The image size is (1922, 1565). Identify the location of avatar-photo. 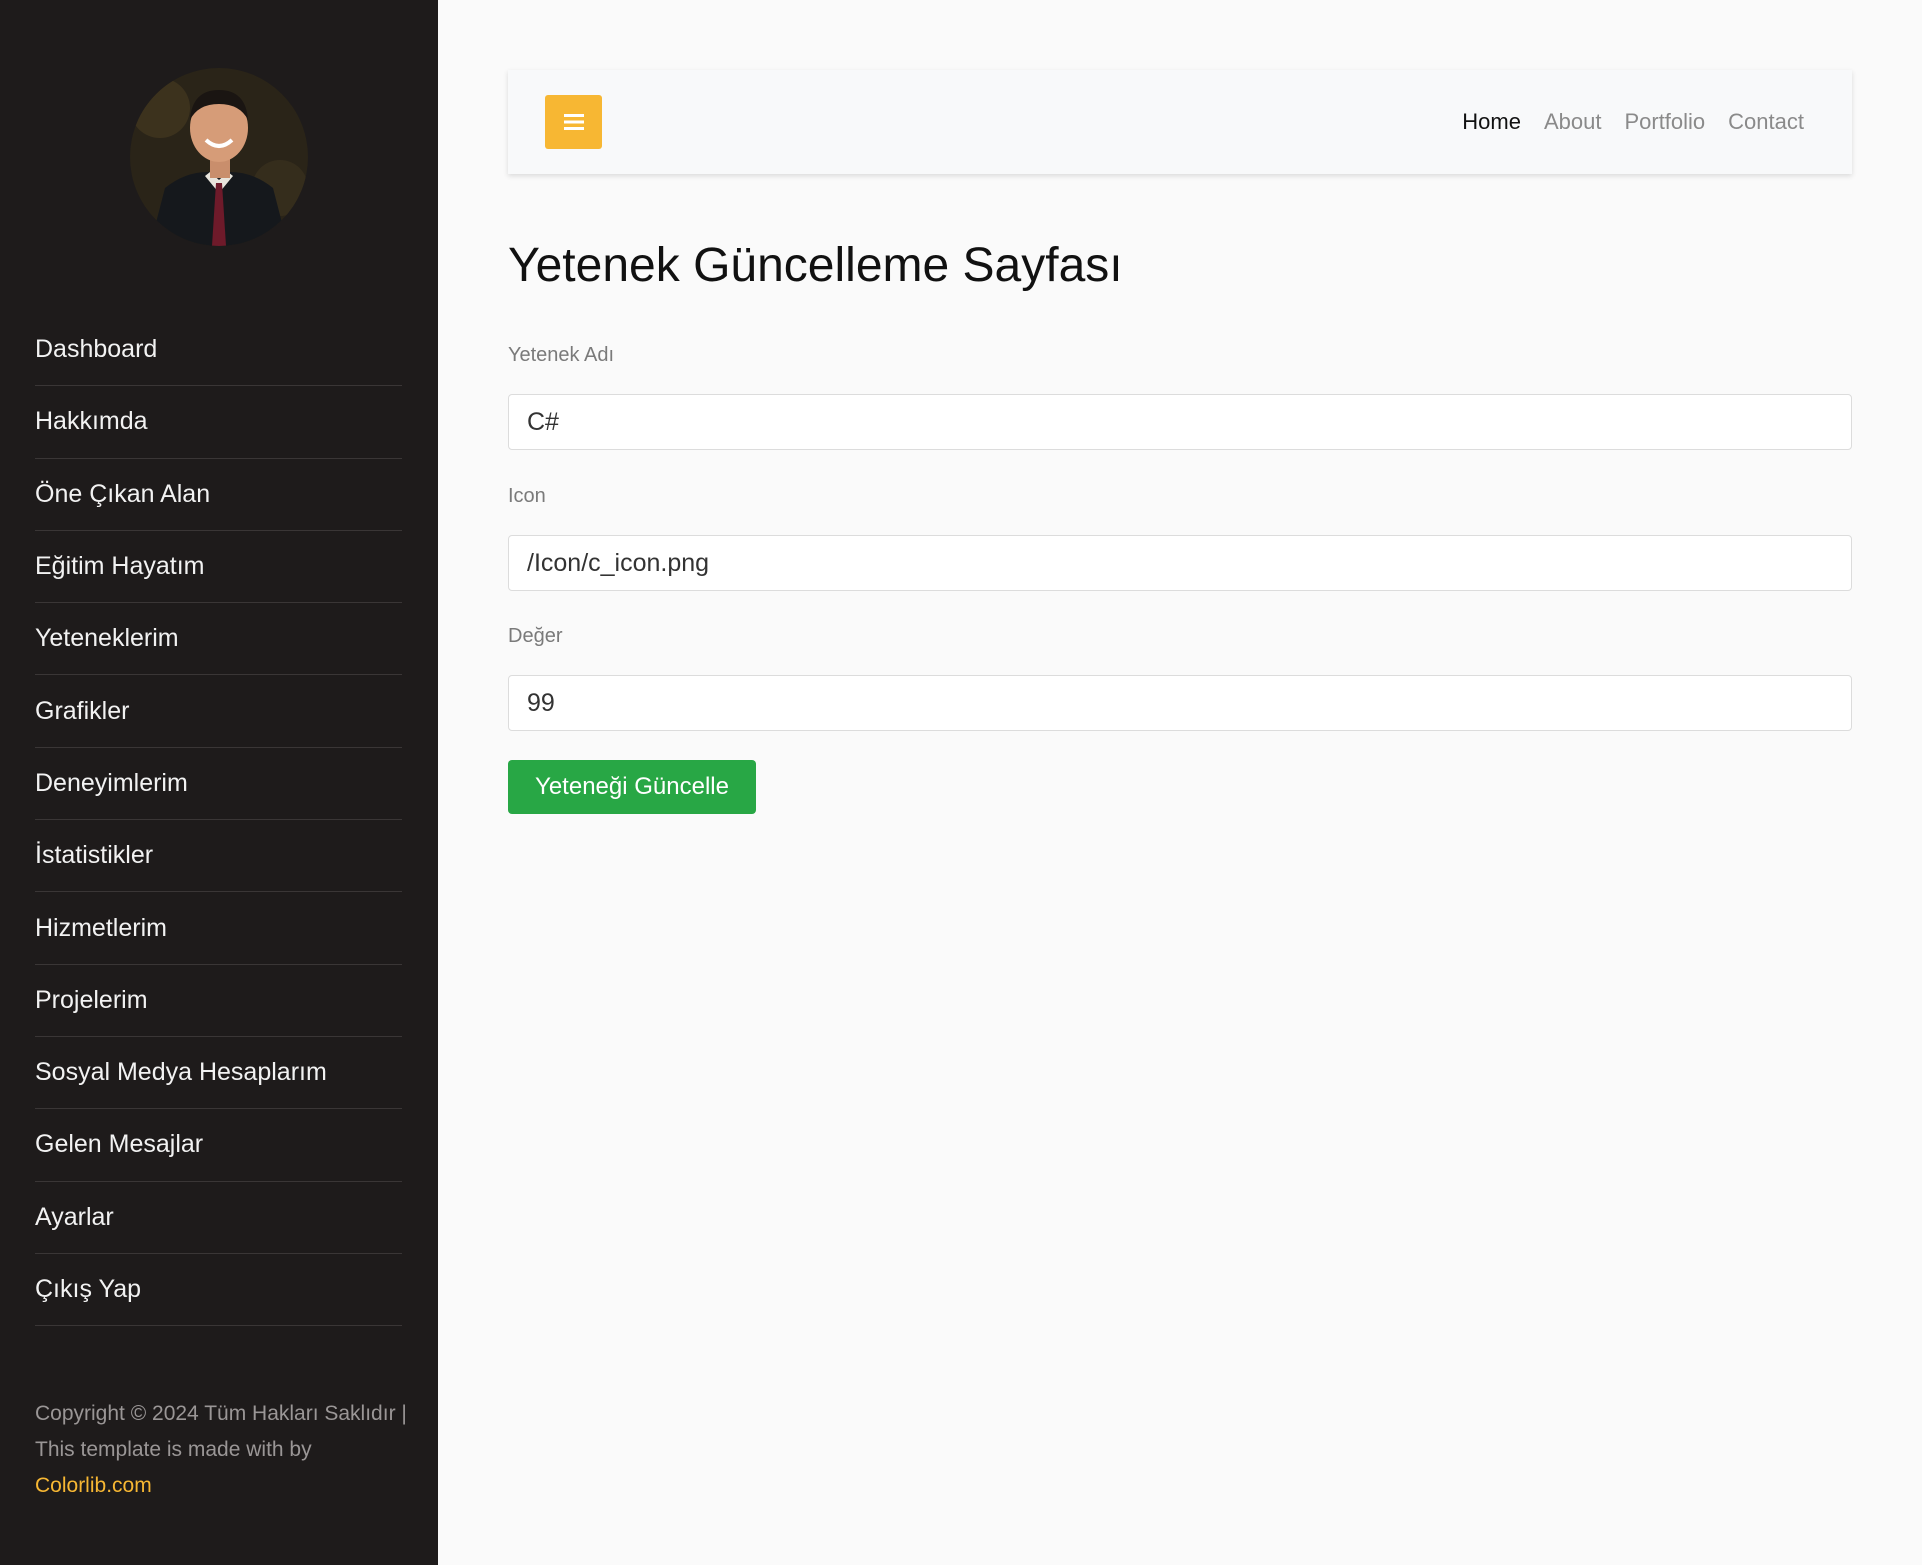
(219, 157).